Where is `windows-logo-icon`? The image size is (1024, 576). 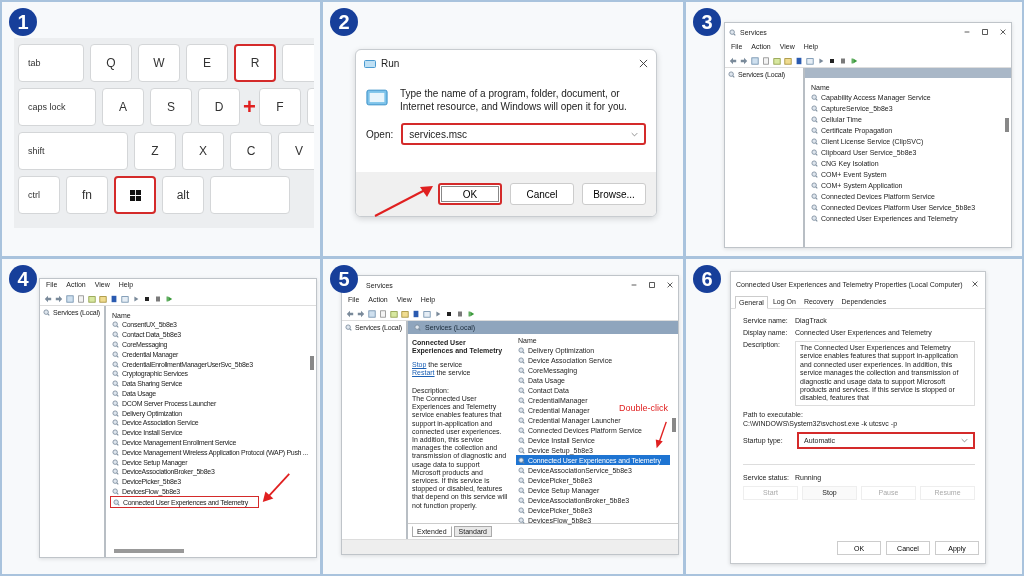
windows-logo-icon is located at coordinates (135, 195).